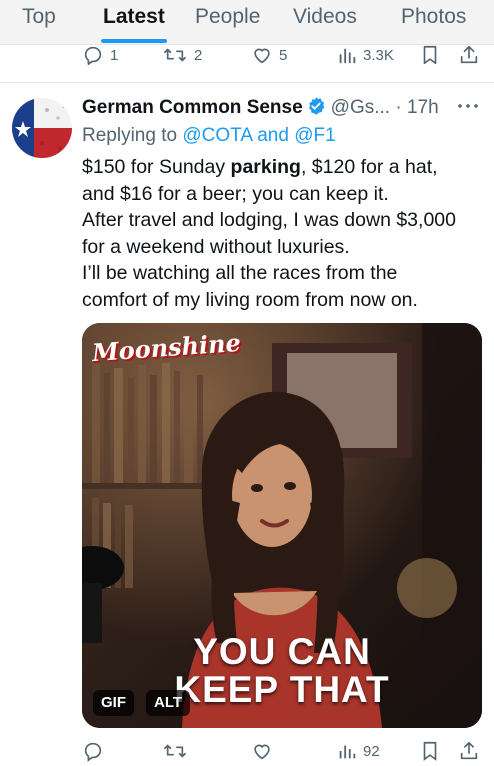 Image resolution: width=494 pixels, height=766 pixels. Describe the element at coordinates (258, 135) in the screenshot. I see `reply-mentions-link: @COTA and @F1` at that location.